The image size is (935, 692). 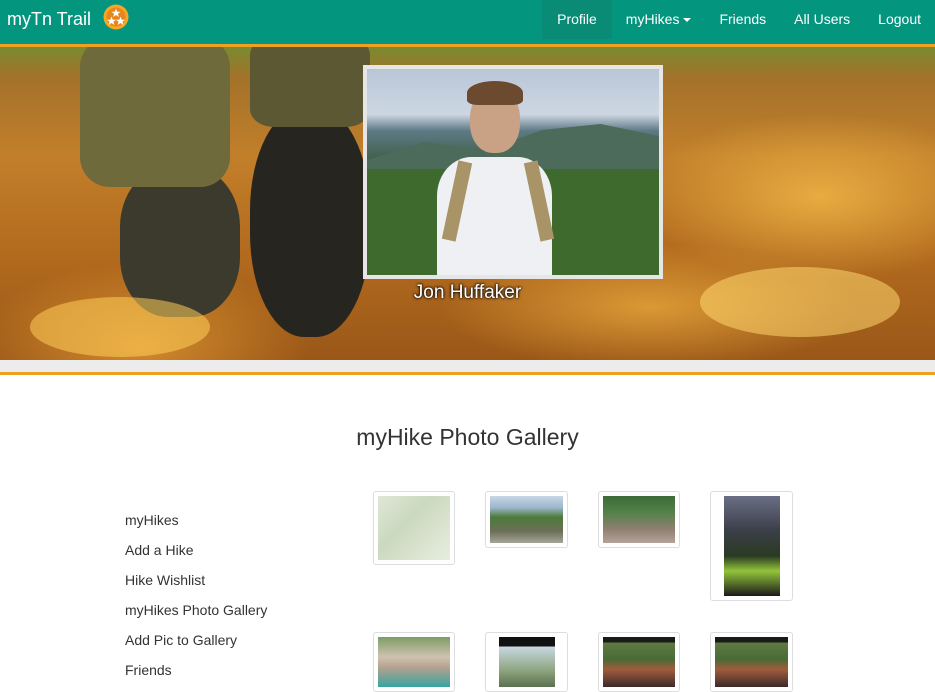 I want to click on couple-photo, so click(x=751, y=546).